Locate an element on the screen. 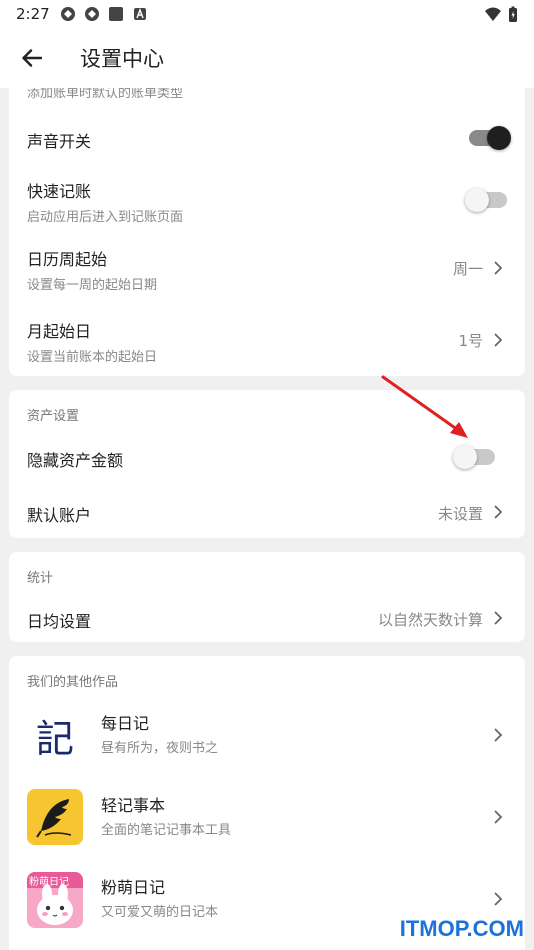 Image resolution: width=534 pixels, height=950 pixels. quick-record-switch is located at coordinates (486, 200).